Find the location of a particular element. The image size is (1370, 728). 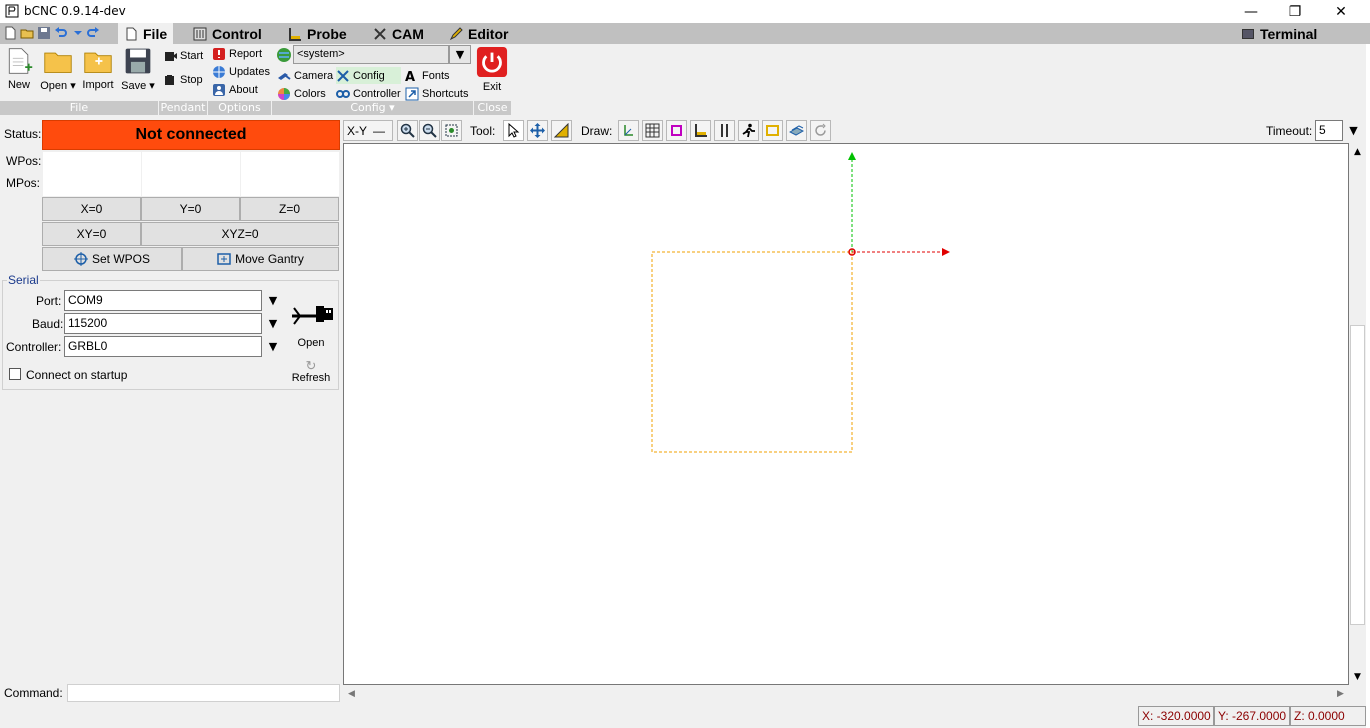

about-button: About is located at coordinates (235, 89).